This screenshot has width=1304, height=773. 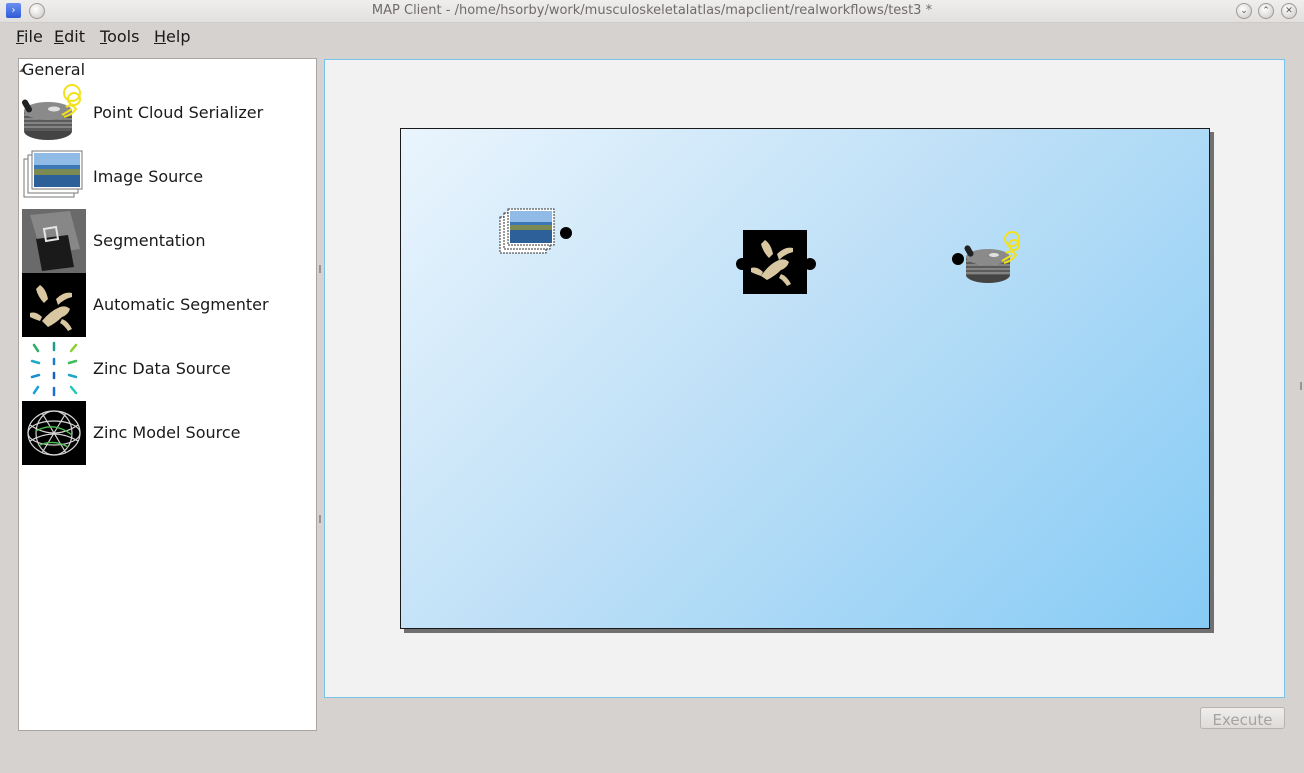 I want to click on palette-step-automatic-segmenter: Automatic Segmenter, so click(x=167, y=305).